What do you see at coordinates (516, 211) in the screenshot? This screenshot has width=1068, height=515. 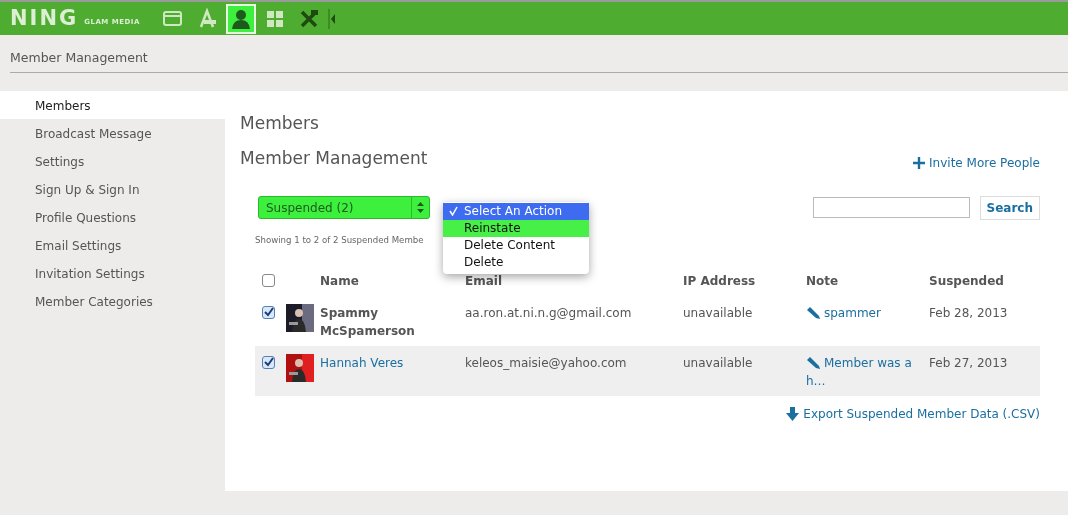 I see `menu-item: Select An Action` at bounding box center [516, 211].